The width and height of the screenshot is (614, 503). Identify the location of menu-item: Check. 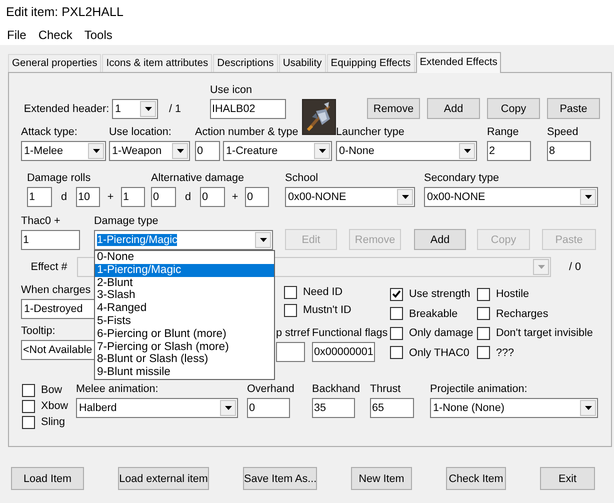
(55, 35).